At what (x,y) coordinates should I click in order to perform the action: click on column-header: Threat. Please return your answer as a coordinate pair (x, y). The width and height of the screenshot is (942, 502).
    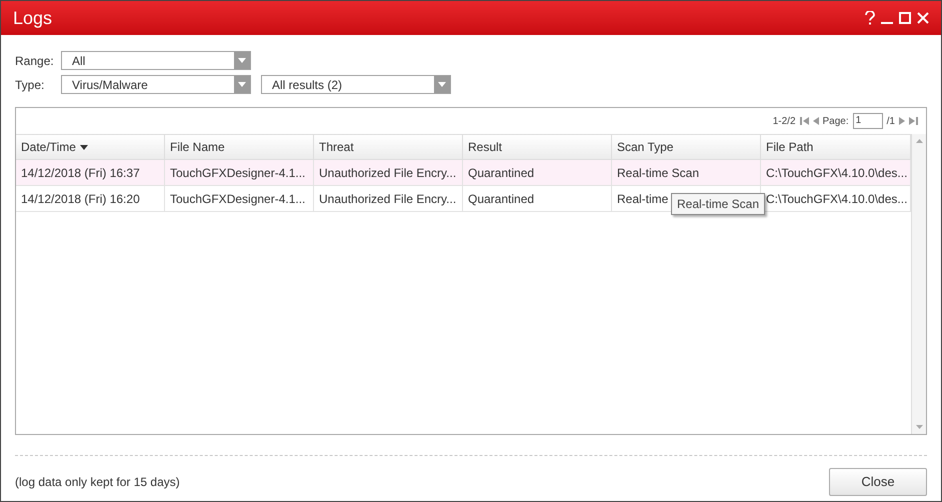
    Looking at the image, I should click on (388, 147).